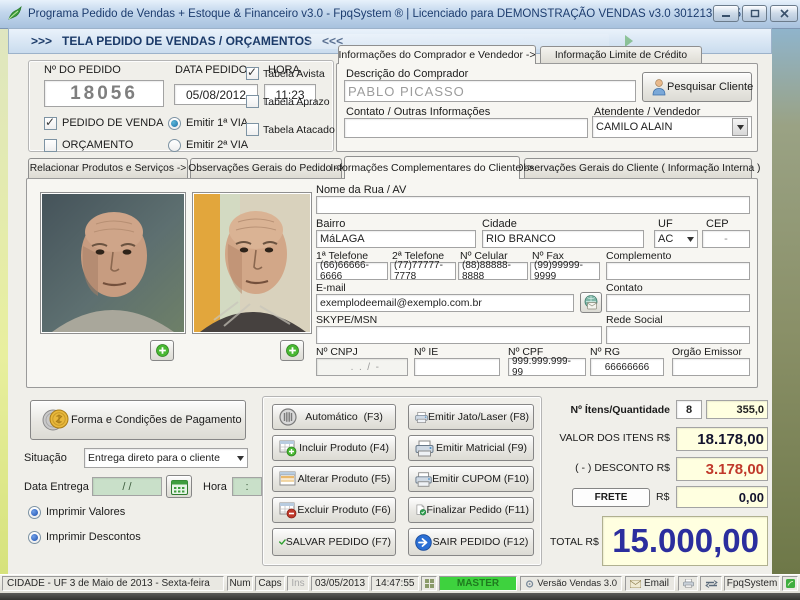 The height and width of the screenshot is (600, 800). Describe the element at coordinates (352, 271) in the screenshot. I see `tel1-field: (66)66666-6666` at that location.